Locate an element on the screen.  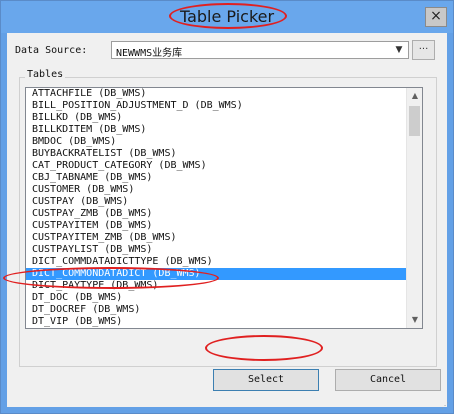
list-item: CAT_PRODUCT_CATEGORY (DB_WMS) is located at coordinates (216, 166).